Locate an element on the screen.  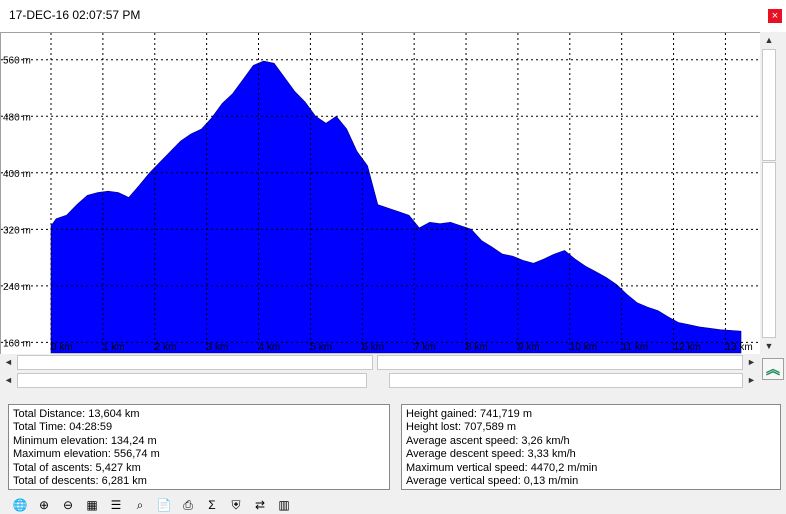
stat-max-vertical-speed: Maximum vertical speed: 4470,2 m/min is located at coordinates (502, 467).